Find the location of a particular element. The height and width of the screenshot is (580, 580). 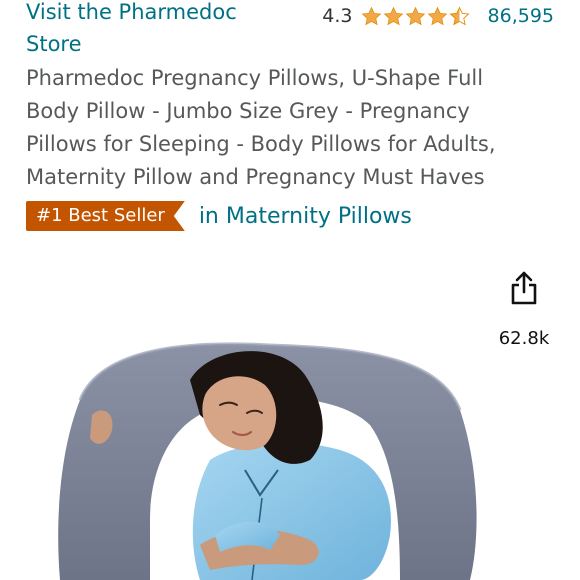

bestseller-category-link: in Maternity Pillows is located at coordinates (305, 216).